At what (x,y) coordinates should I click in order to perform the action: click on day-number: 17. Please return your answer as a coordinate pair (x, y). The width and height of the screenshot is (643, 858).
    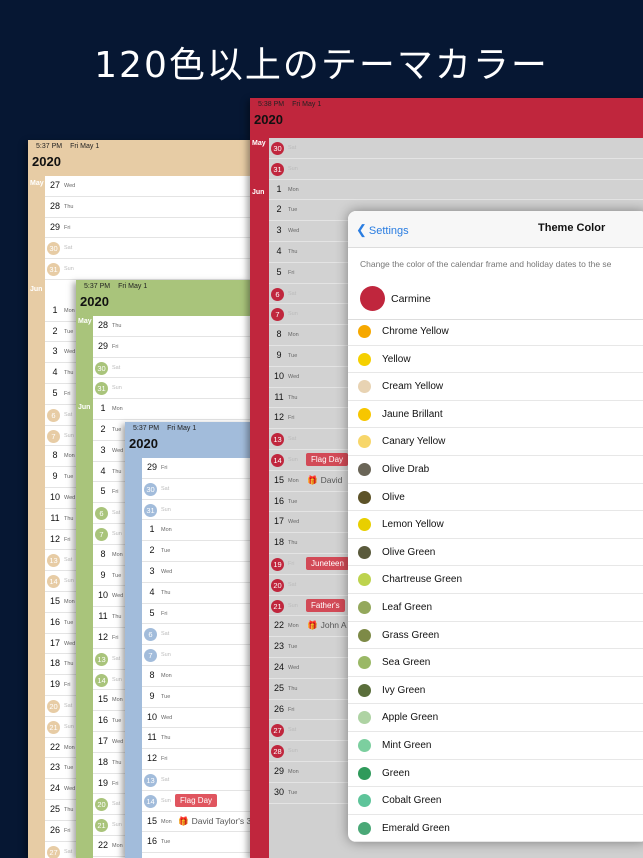
    Looking at the image, I should click on (278, 521).